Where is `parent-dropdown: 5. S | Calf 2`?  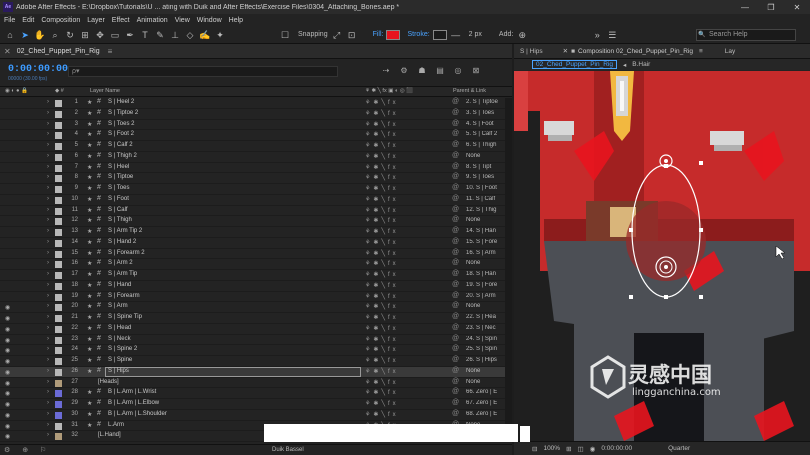 parent-dropdown: 5. S | Calf 2 is located at coordinates (486, 134).